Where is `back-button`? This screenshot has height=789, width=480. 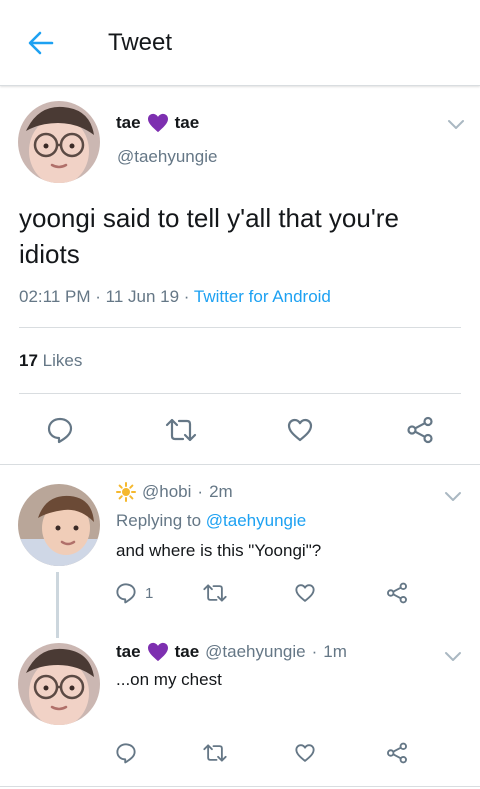
back-button is located at coordinates (41, 43).